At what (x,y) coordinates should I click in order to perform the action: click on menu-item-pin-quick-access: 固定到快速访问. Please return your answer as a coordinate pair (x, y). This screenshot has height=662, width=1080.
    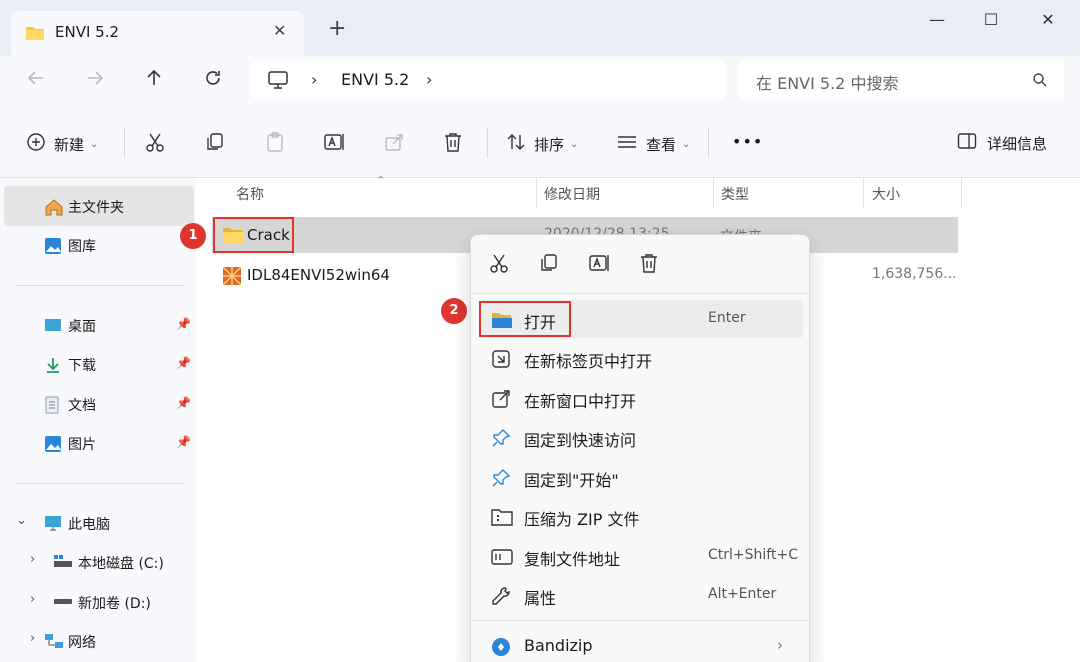
    Looking at the image, I should click on (641, 437).